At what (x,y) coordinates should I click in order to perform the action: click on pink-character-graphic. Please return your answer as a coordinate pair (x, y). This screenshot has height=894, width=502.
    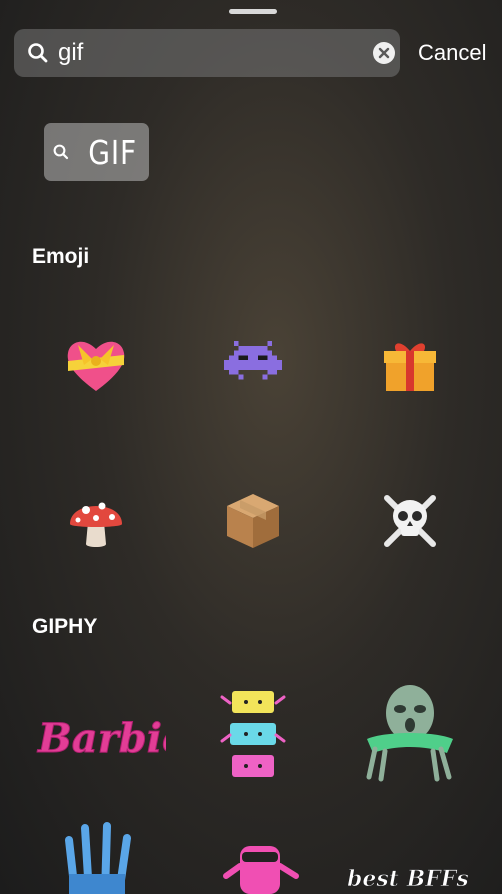
    Looking at the image, I should click on (261, 870).